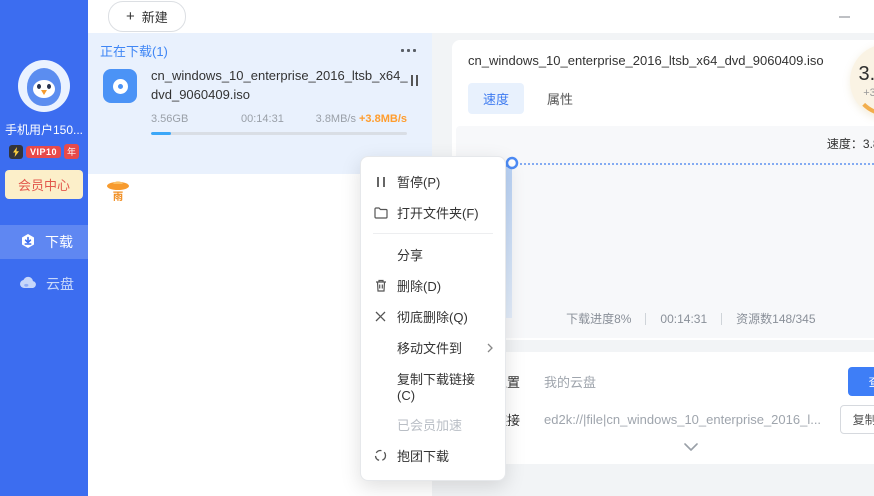 The height and width of the screenshot is (496, 874). Describe the element at coordinates (154, 17) in the screenshot. I see `new-task-label: 新建` at that location.